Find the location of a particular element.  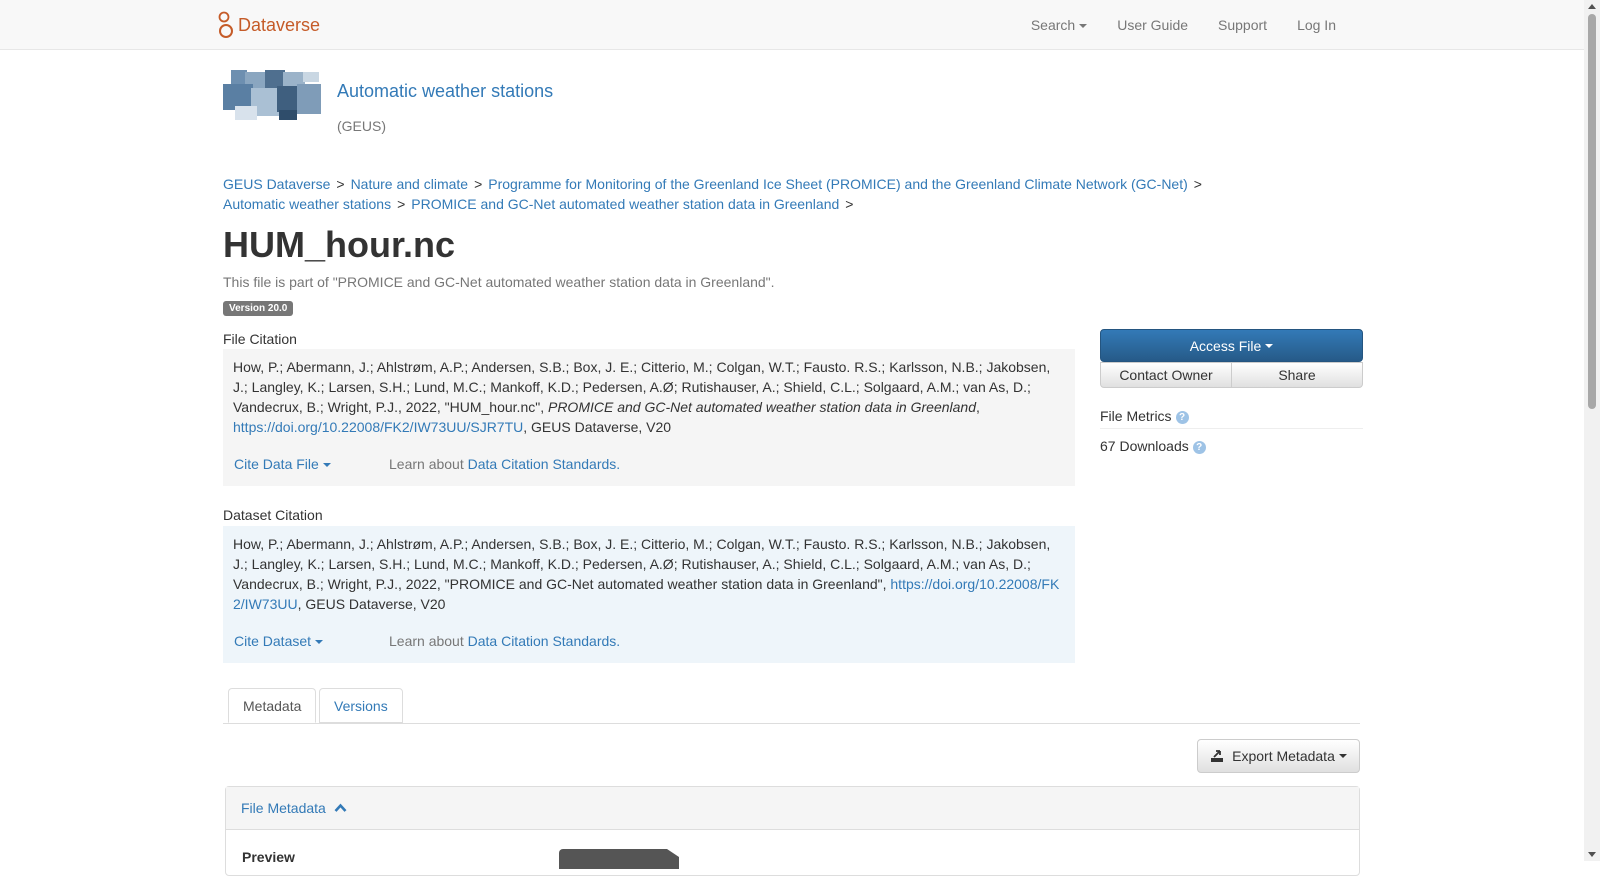

nav-log-in: Log In is located at coordinates (1316, 25).